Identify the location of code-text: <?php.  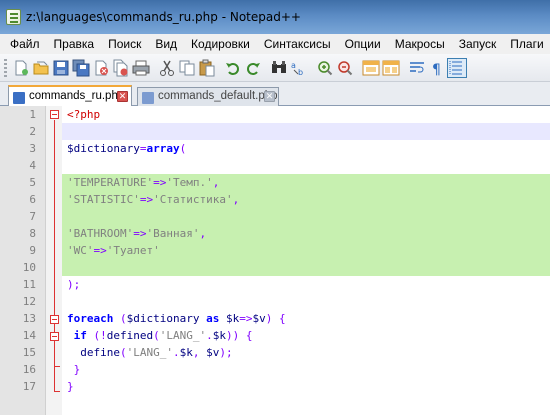
(83, 114).